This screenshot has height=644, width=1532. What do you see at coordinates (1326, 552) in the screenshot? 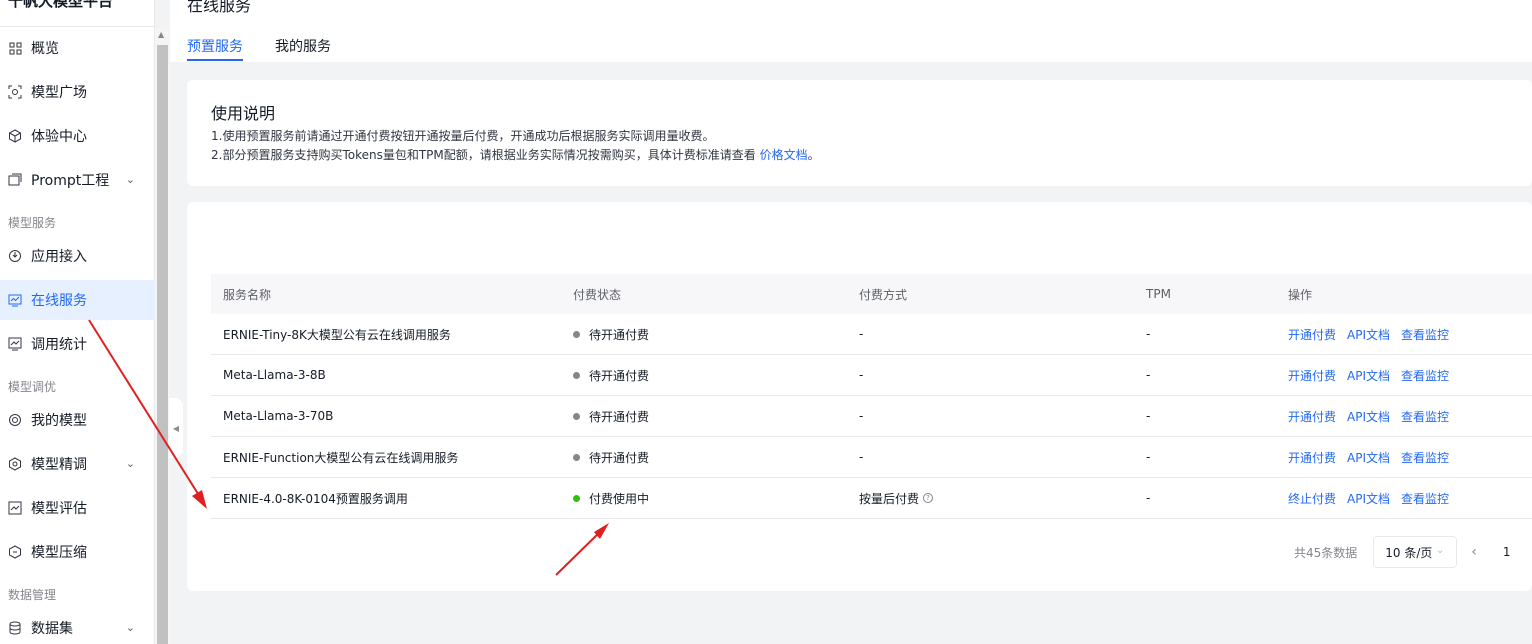
I see `total-count: 共45条数据` at bounding box center [1326, 552].